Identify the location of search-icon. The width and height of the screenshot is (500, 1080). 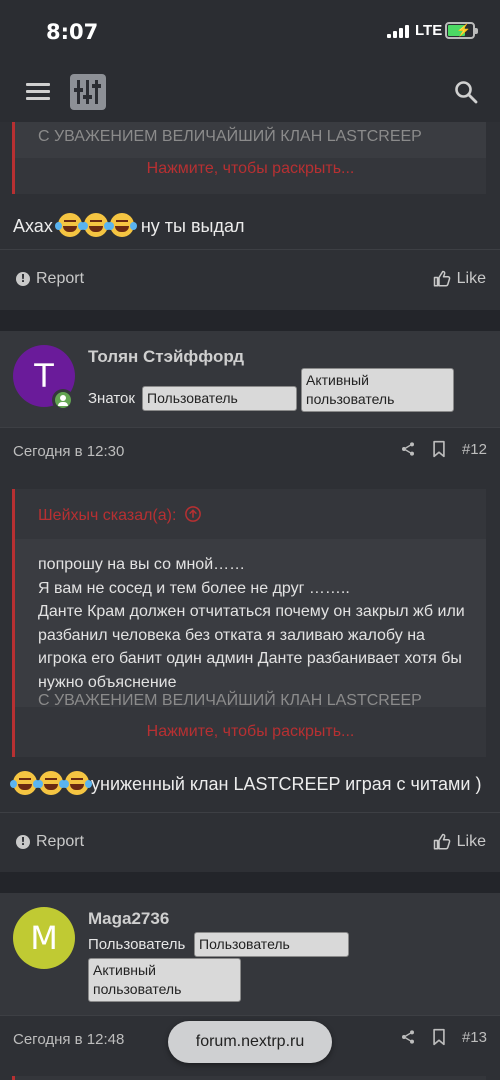
(466, 92).